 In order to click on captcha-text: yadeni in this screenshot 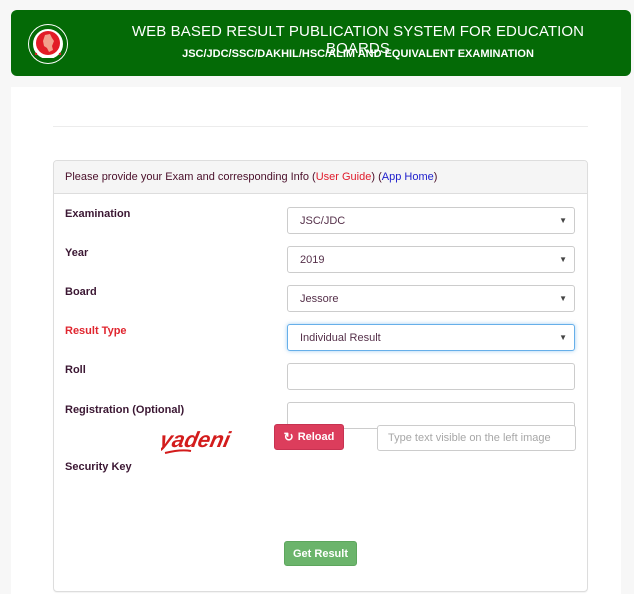, I will do `click(197, 439)`.